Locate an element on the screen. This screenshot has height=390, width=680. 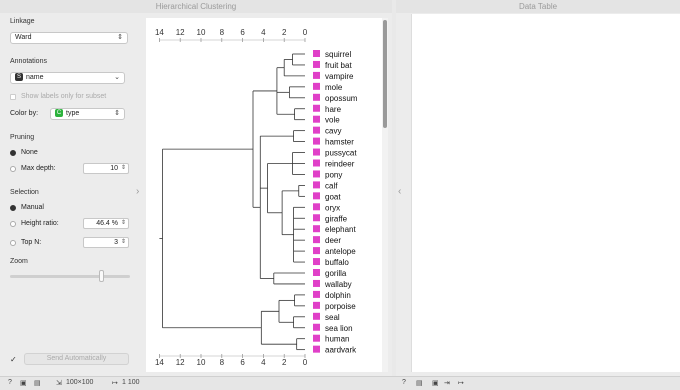
leaf-label: pony is located at coordinates (333, 174).